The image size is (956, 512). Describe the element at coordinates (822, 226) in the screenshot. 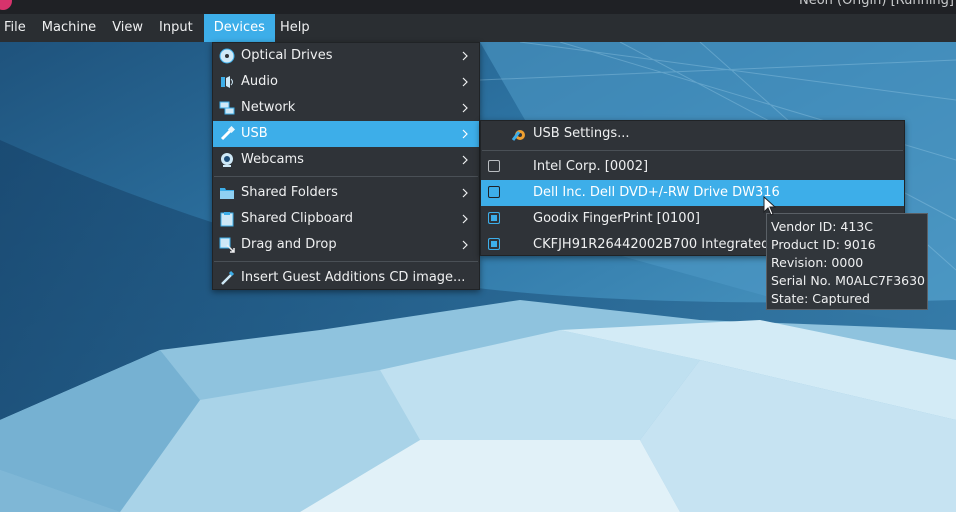

I see `tooltip-vendor-id: Vendor ID: 413C` at that location.